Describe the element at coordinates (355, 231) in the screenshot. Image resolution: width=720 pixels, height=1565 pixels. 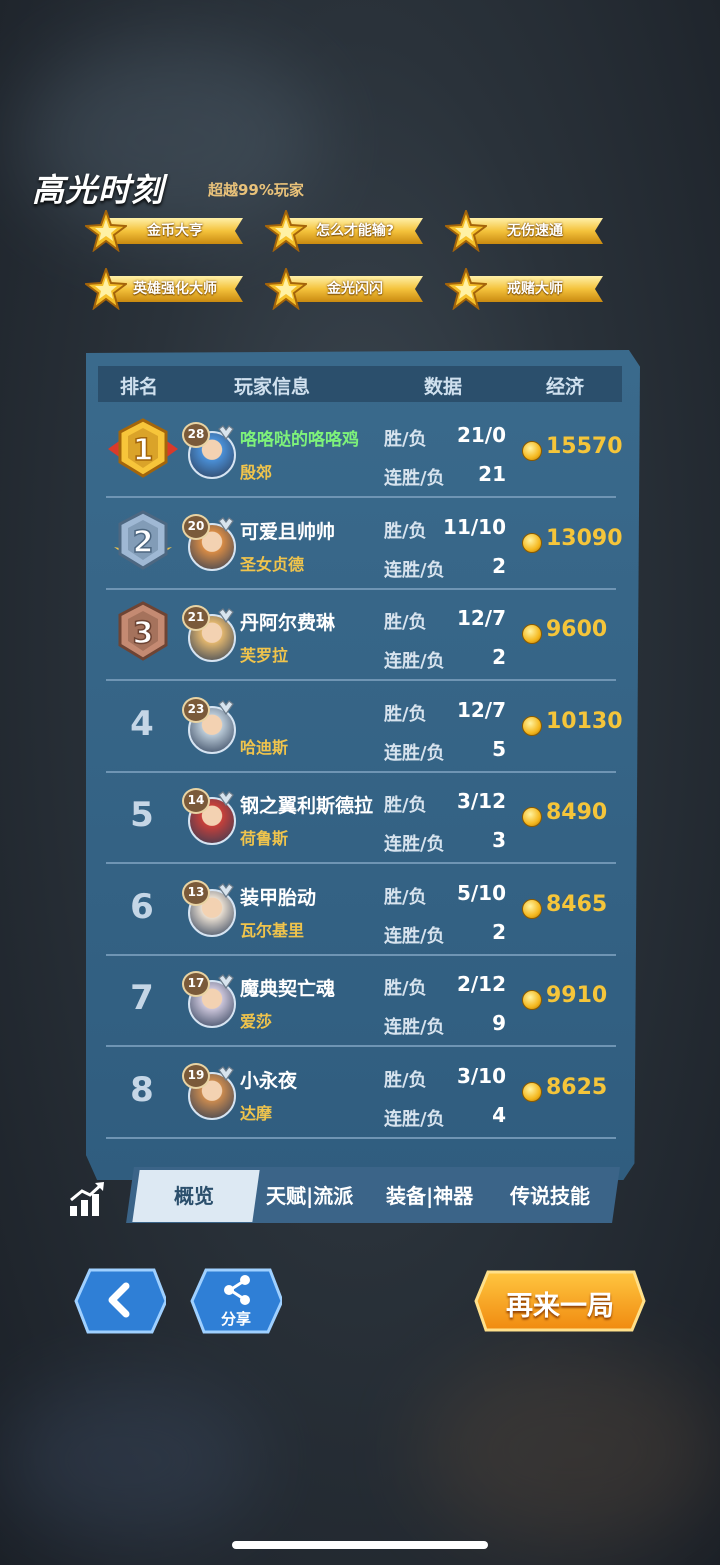
I see `badge-label: 怎么才能输?` at that location.